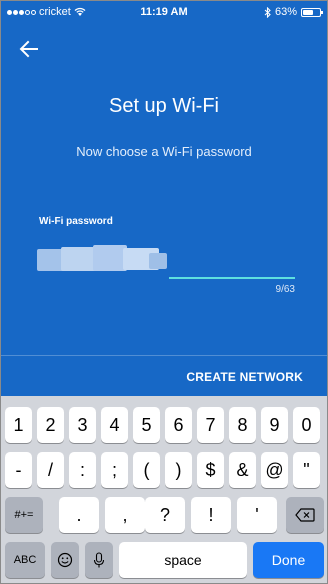  I want to click on emoji-icon, so click(65, 560).